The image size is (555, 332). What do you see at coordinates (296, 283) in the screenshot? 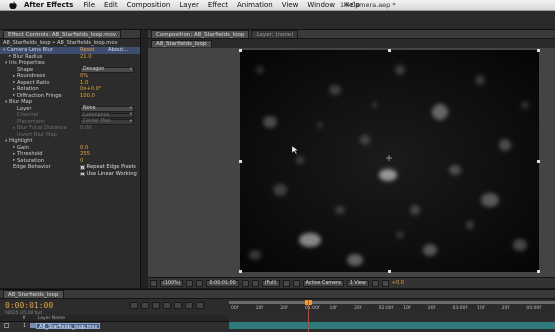
I see `transparency-grid-icon` at bounding box center [296, 283].